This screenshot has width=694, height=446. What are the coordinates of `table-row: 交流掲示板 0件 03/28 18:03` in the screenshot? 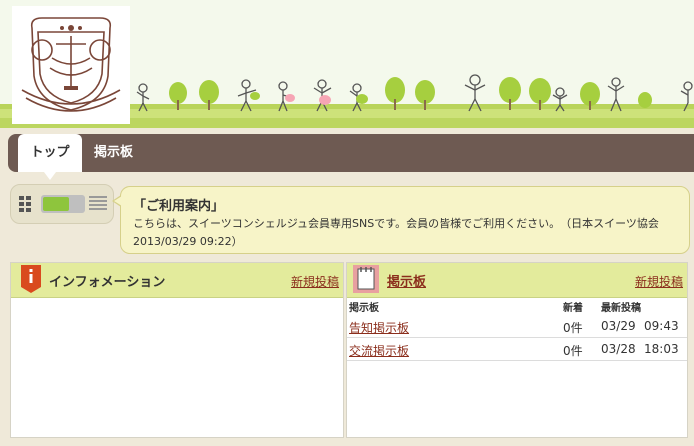 It's located at (517, 349).